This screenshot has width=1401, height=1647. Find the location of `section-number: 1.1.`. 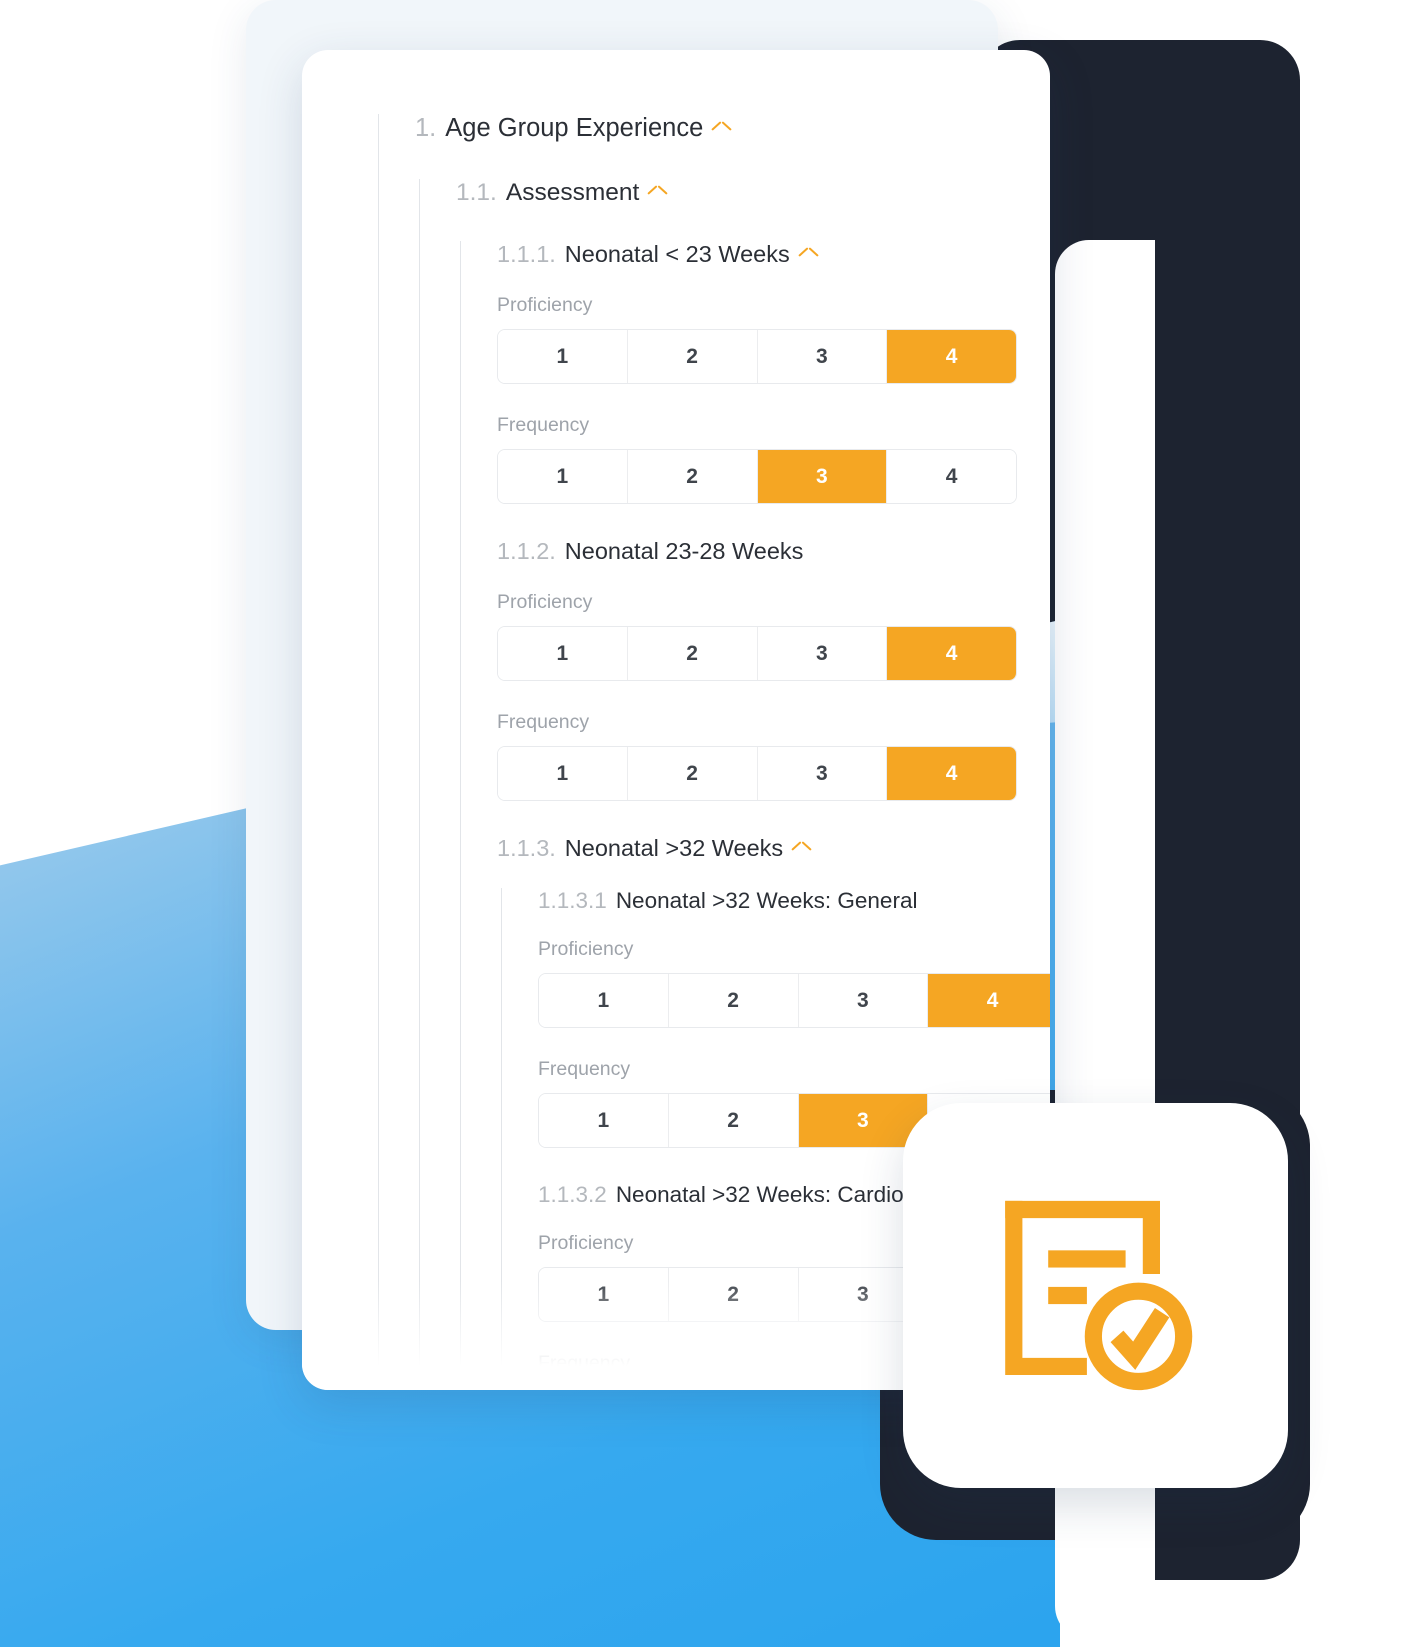

section-number: 1.1. is located at coordinates (476, 192).